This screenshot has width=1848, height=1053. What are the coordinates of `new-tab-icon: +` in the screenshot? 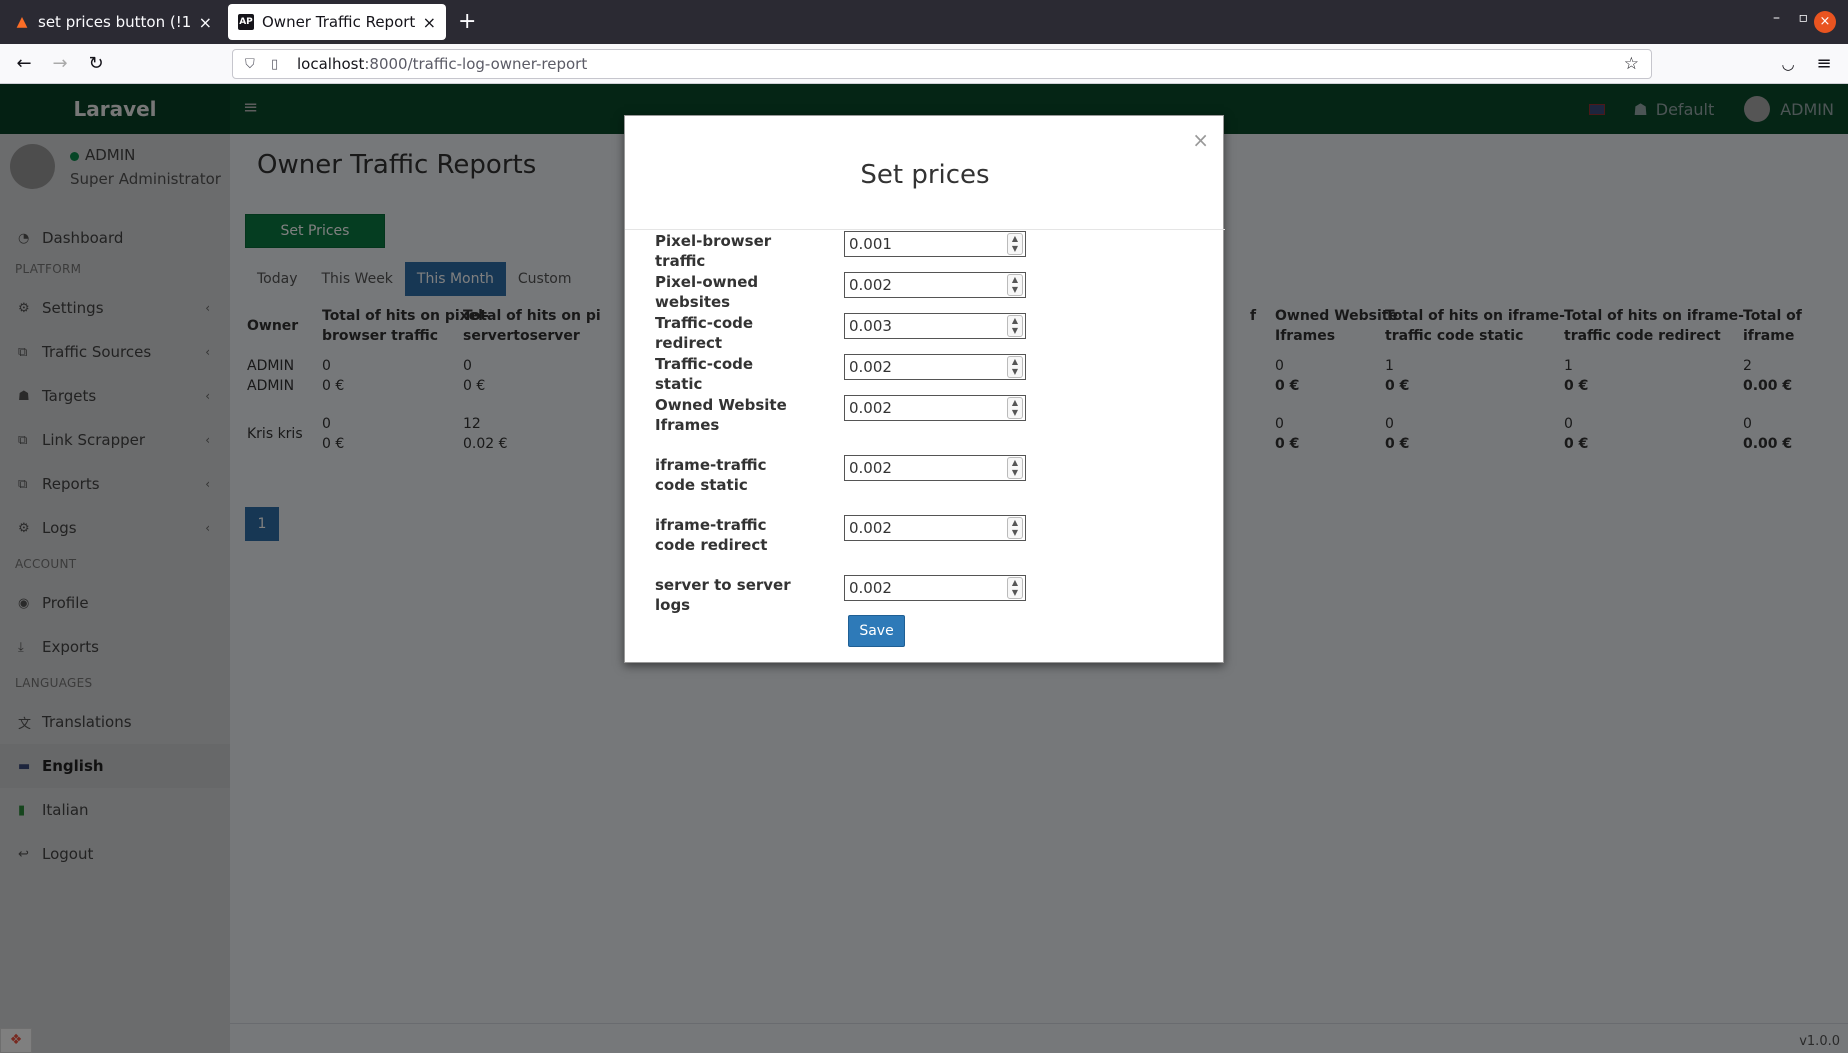 It's located at (467, 22).